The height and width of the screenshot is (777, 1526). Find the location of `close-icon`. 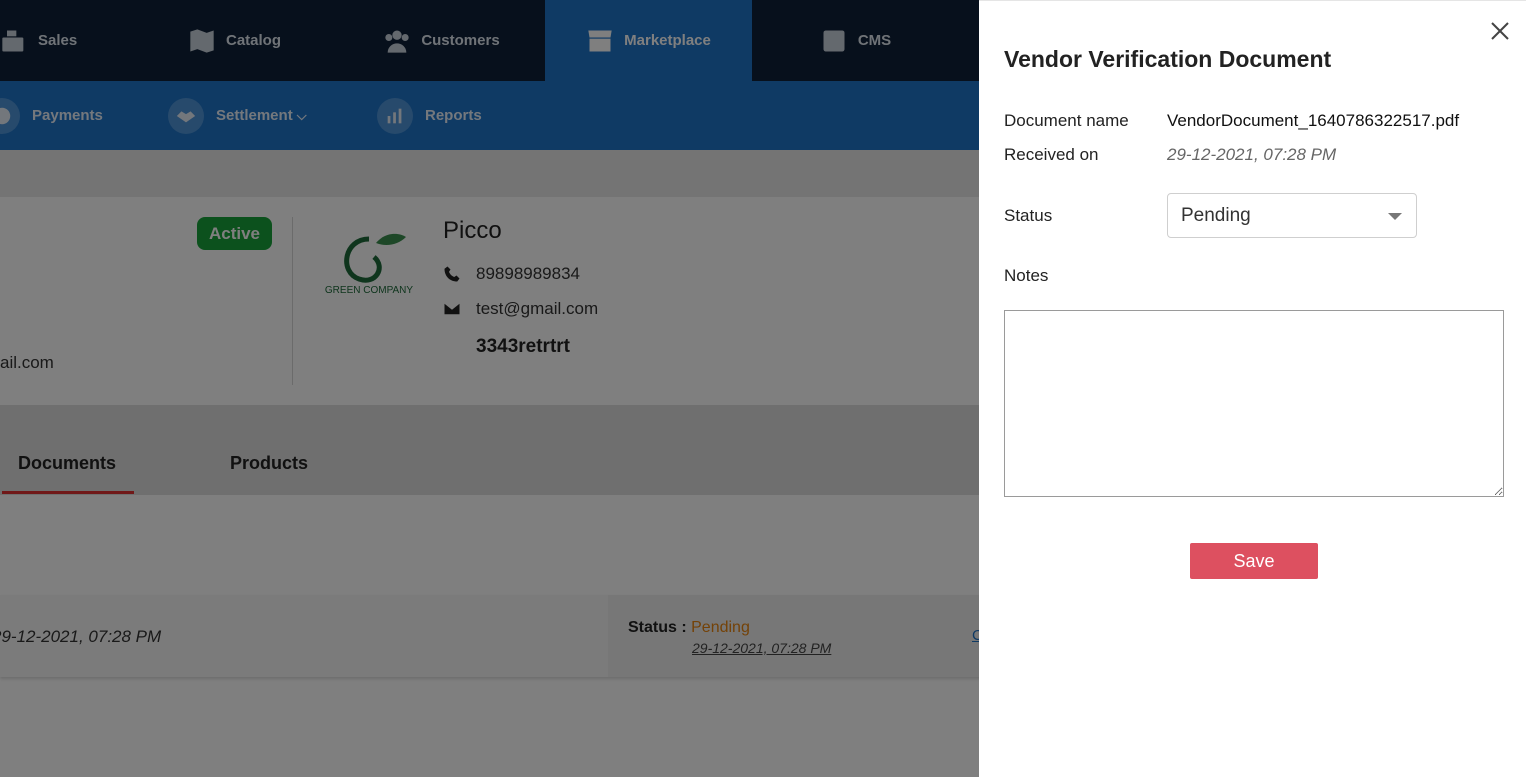

close-icon is located at coordinates (1500, 31).